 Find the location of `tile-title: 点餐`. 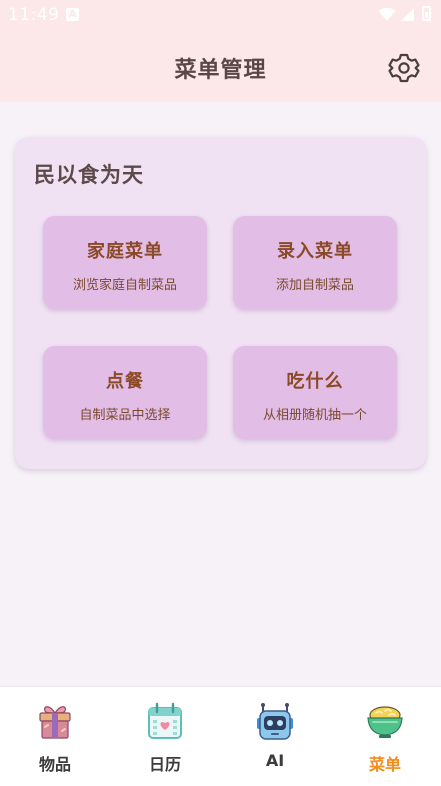

tile-title: 点餐 is located at coordinates (125, 381).